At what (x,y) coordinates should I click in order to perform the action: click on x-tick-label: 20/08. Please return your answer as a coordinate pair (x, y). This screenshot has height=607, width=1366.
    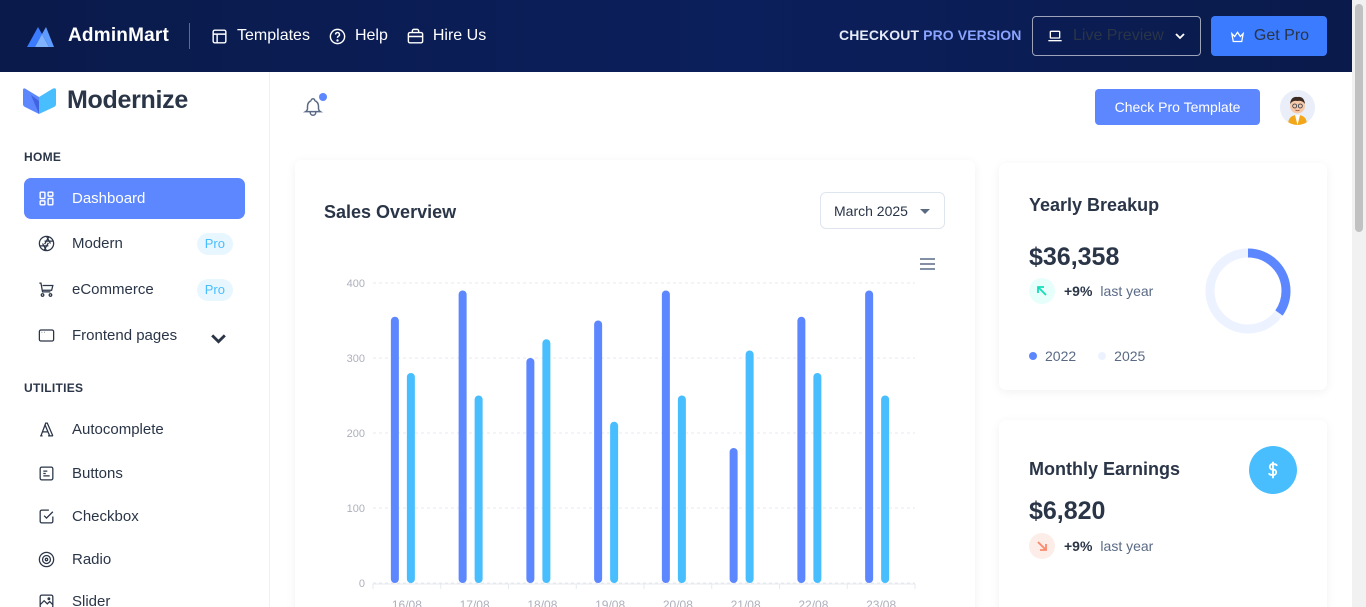
    Looking at the image, I should click on (678, 602).